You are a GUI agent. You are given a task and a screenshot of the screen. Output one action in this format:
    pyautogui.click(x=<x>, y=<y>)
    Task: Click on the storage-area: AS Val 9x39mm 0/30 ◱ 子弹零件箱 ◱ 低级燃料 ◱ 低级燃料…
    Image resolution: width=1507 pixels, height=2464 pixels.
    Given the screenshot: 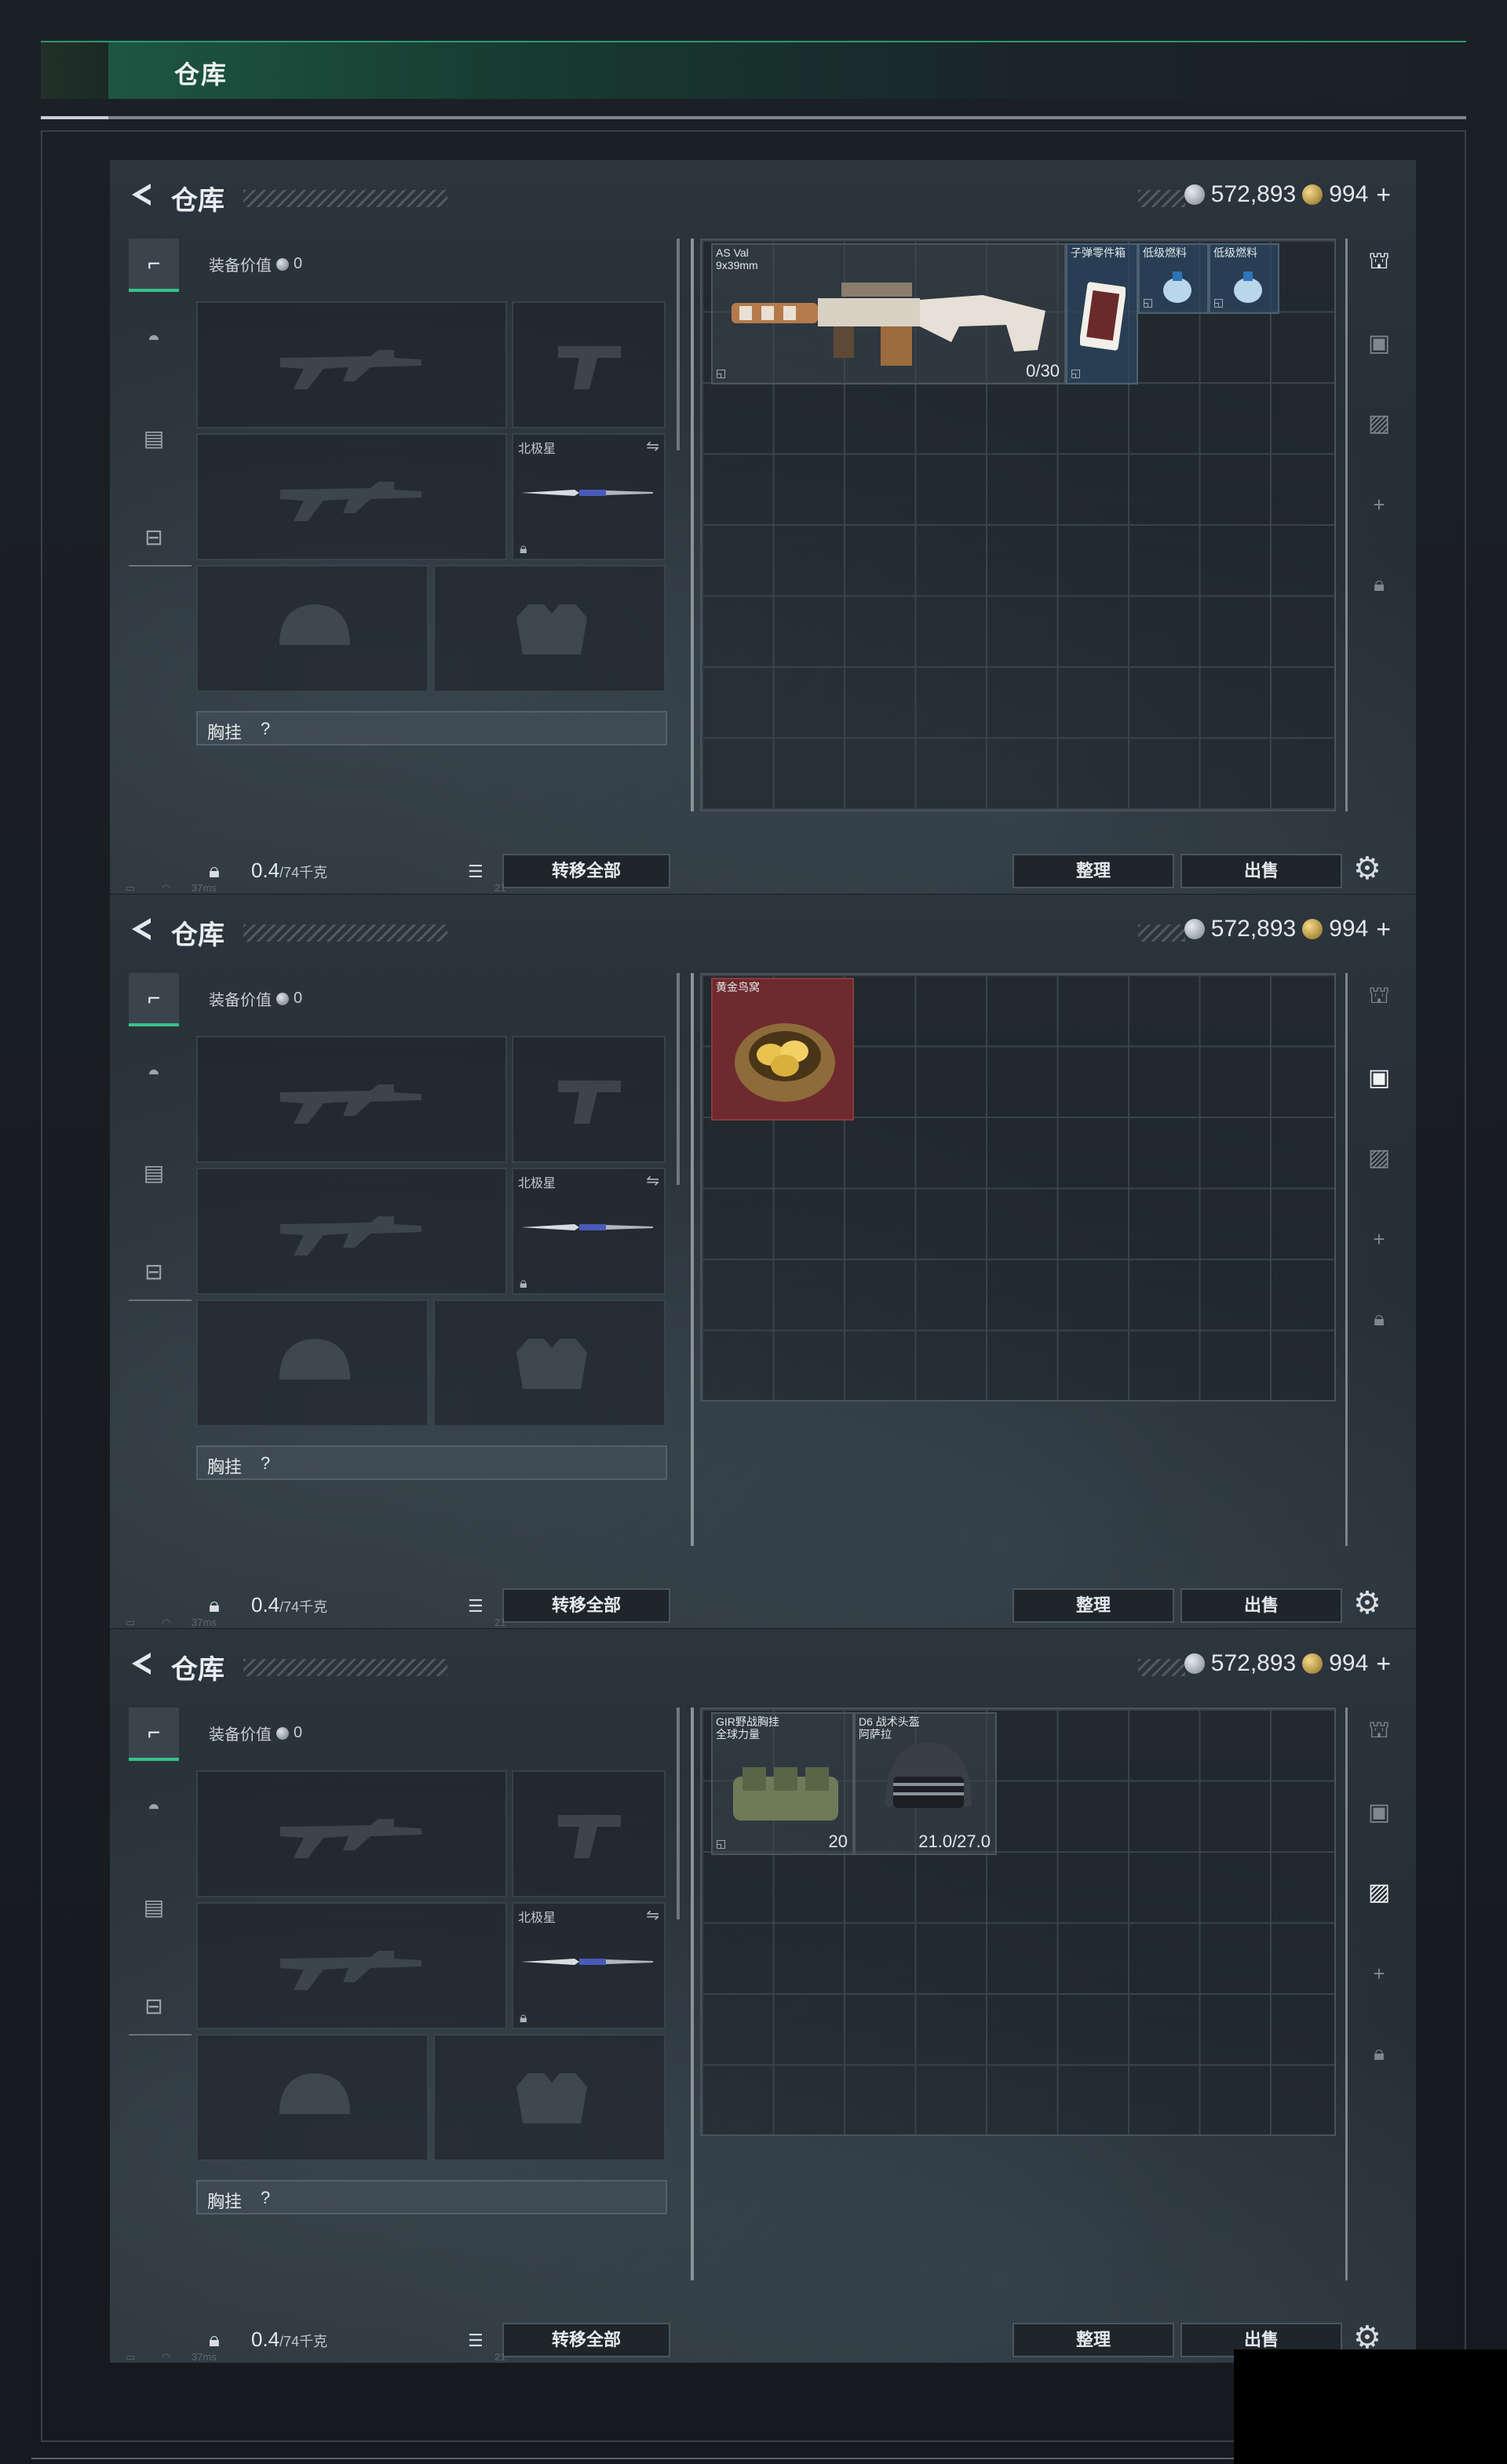 What is the action you would take?
    pyautogui.click(x=1014, y=525)
    